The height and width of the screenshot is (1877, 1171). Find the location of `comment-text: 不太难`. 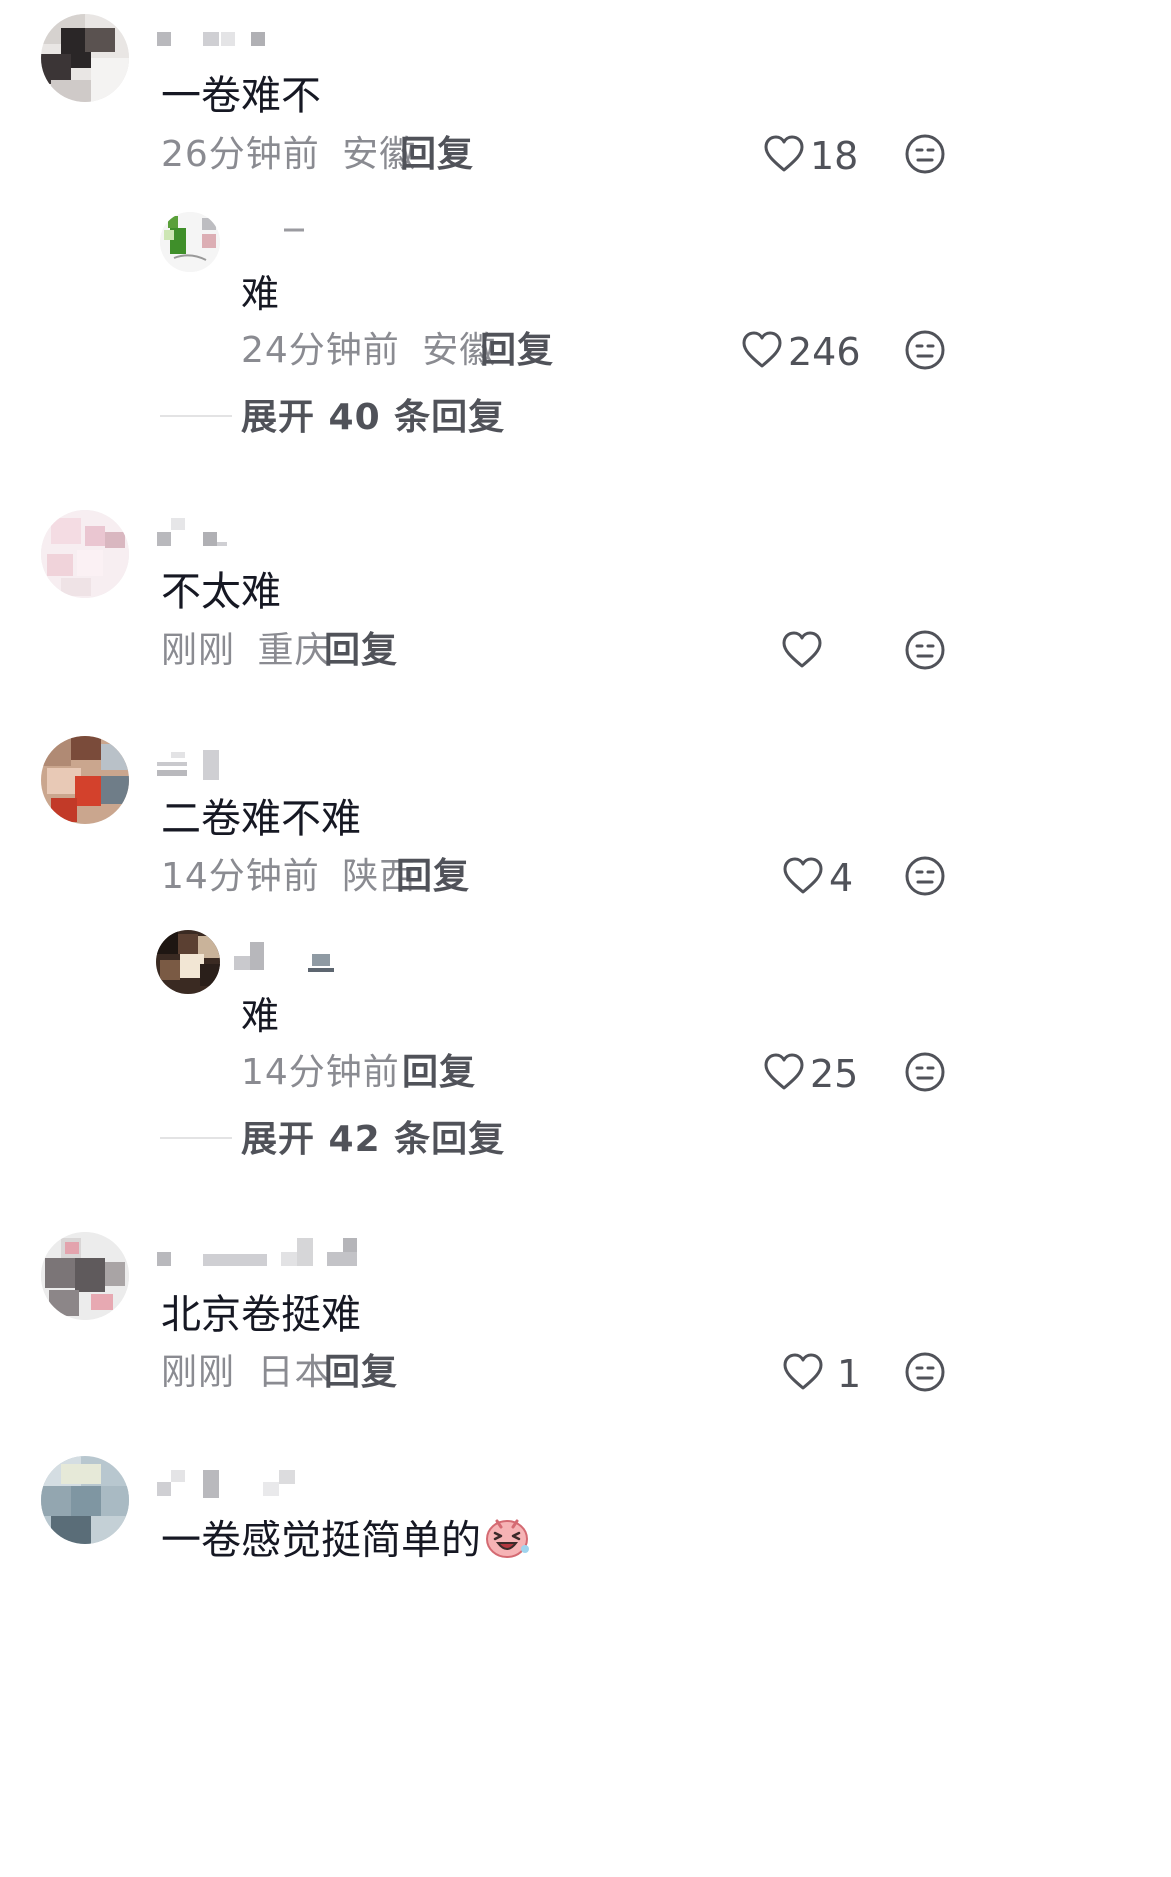

comment-text: 不太难 is located at coordinates (221, 592).